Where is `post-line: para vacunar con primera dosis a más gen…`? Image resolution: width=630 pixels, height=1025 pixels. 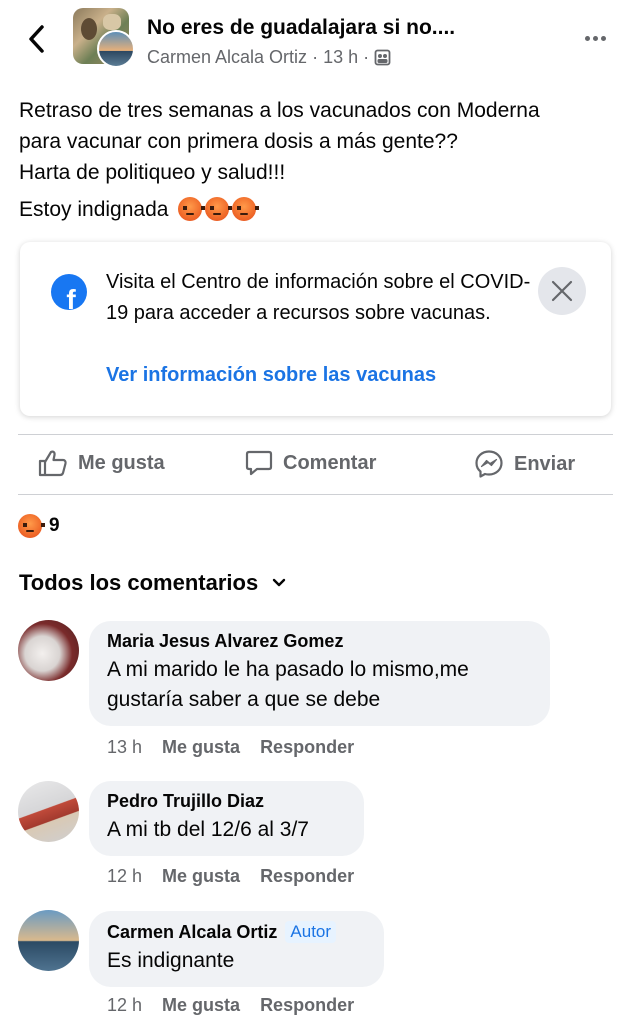 post-line: para vacunar con primera dosis a más gen… is located at coordinates (238, 141).